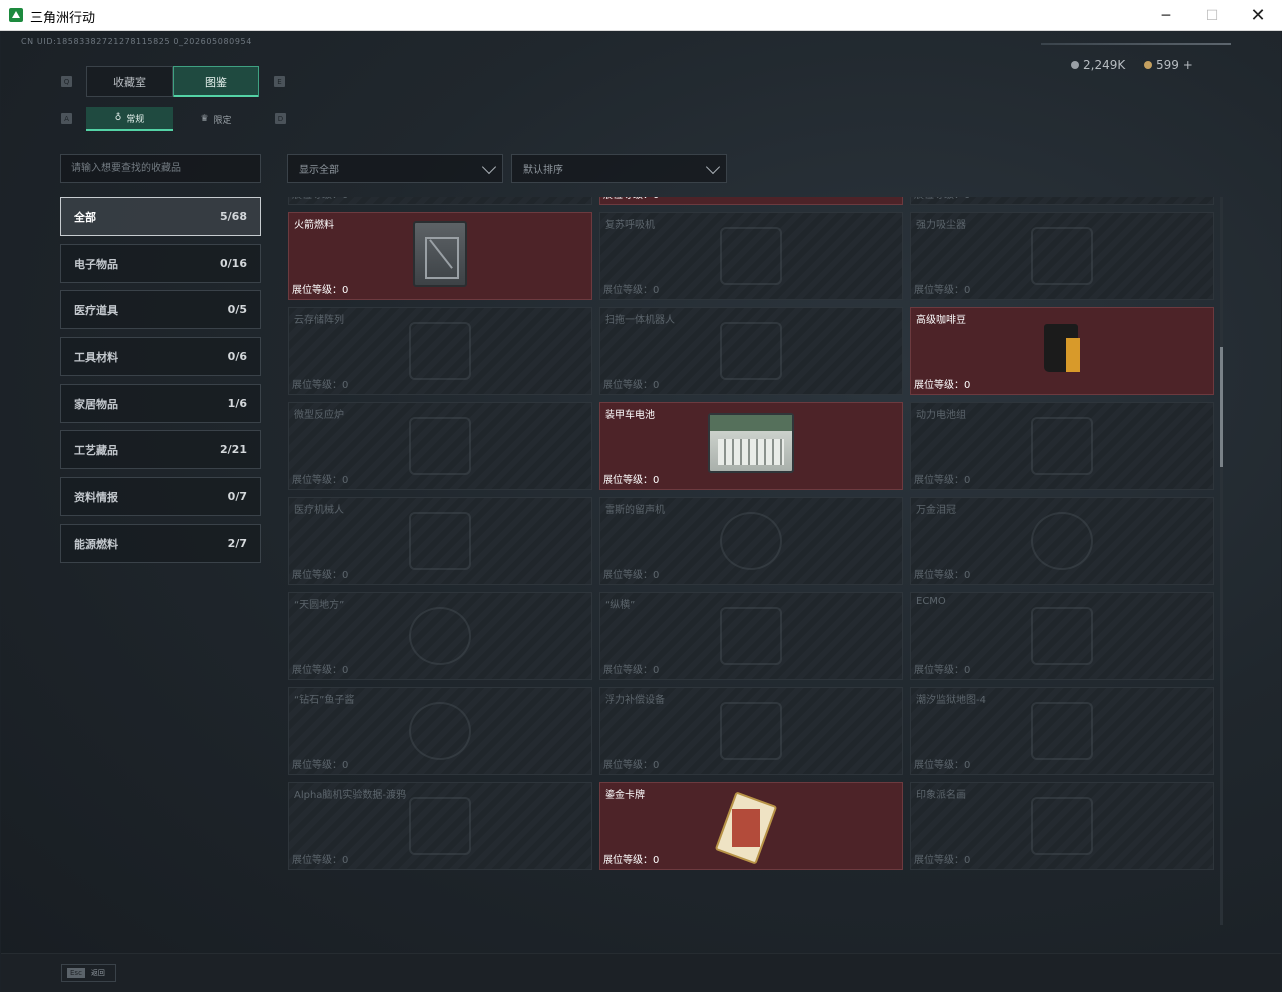 Image resolution: width=1282 pixels, height=992 pixels. I want to click on collection-item-card: 高级咖啡豆 展位等级：0, so click(1062, 351).